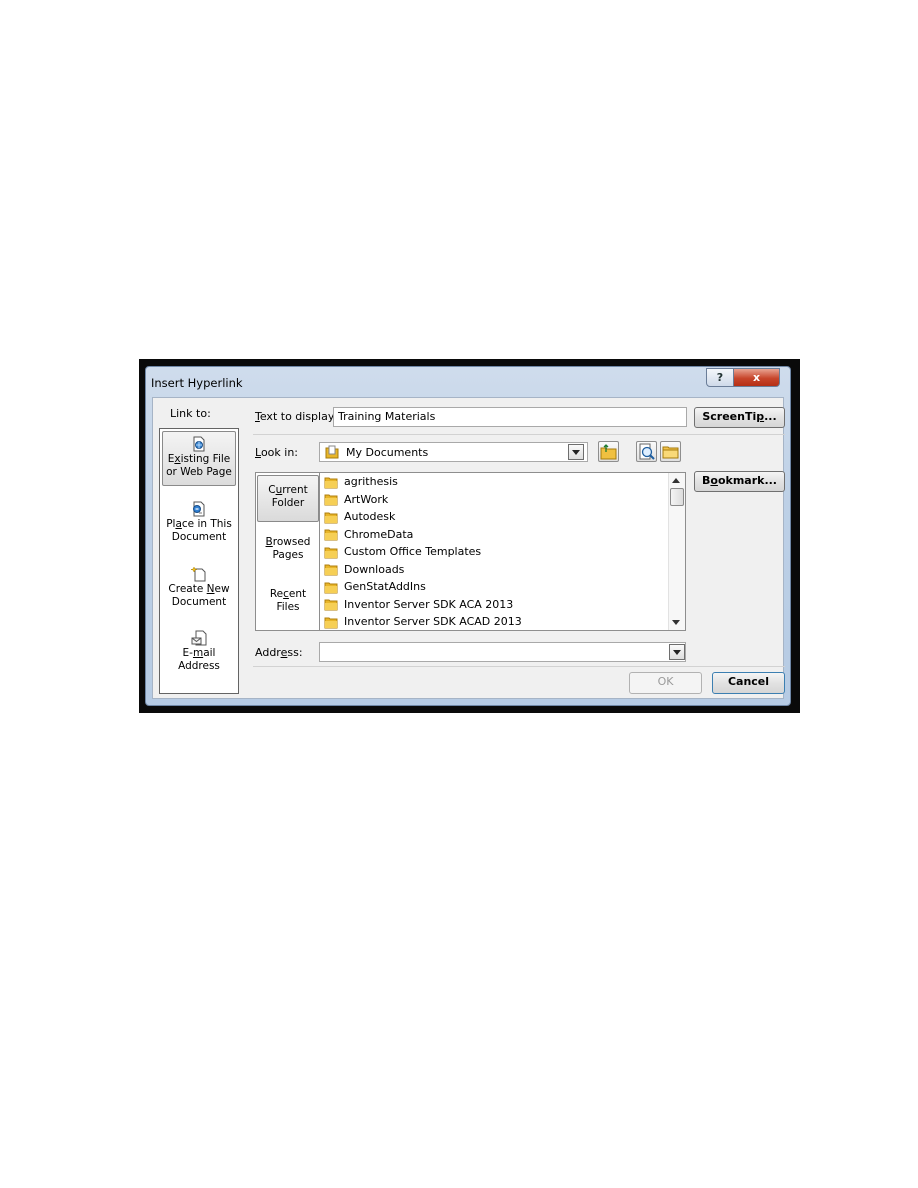 This screenshot has width=918, height=1188. I want to click on tab-browsed-pages: Browsed Pages, so click(288, 549).